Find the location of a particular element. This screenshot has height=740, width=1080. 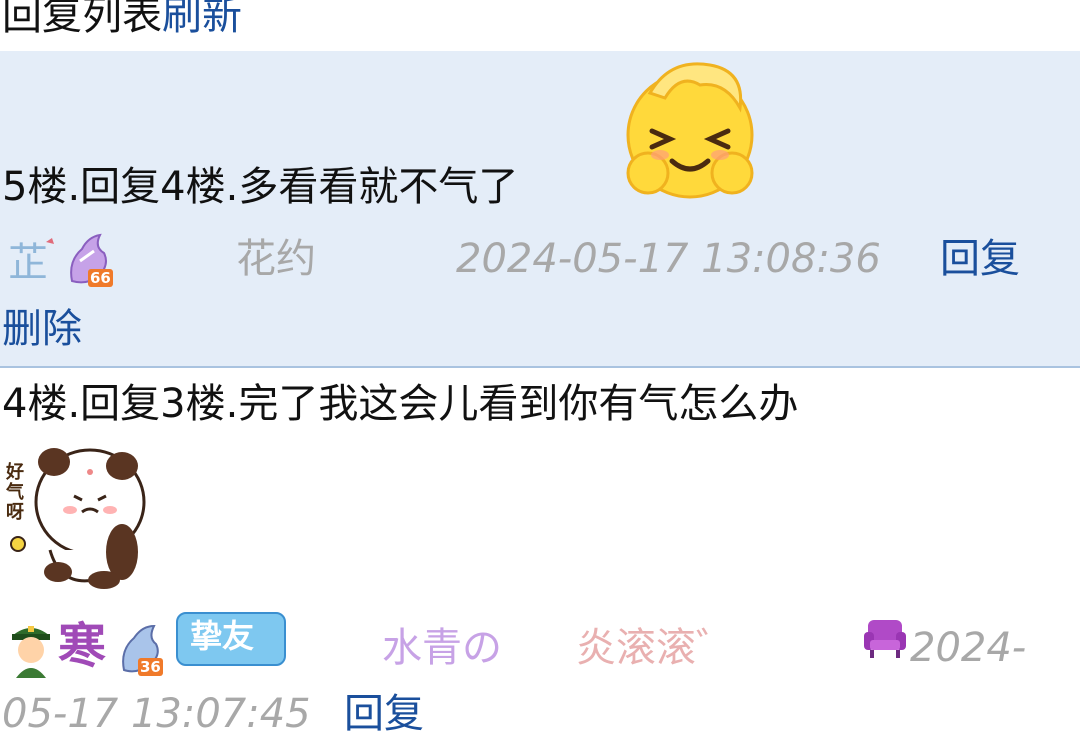

friend-tag-label: 挚友 is located at coordinates (222, 636).